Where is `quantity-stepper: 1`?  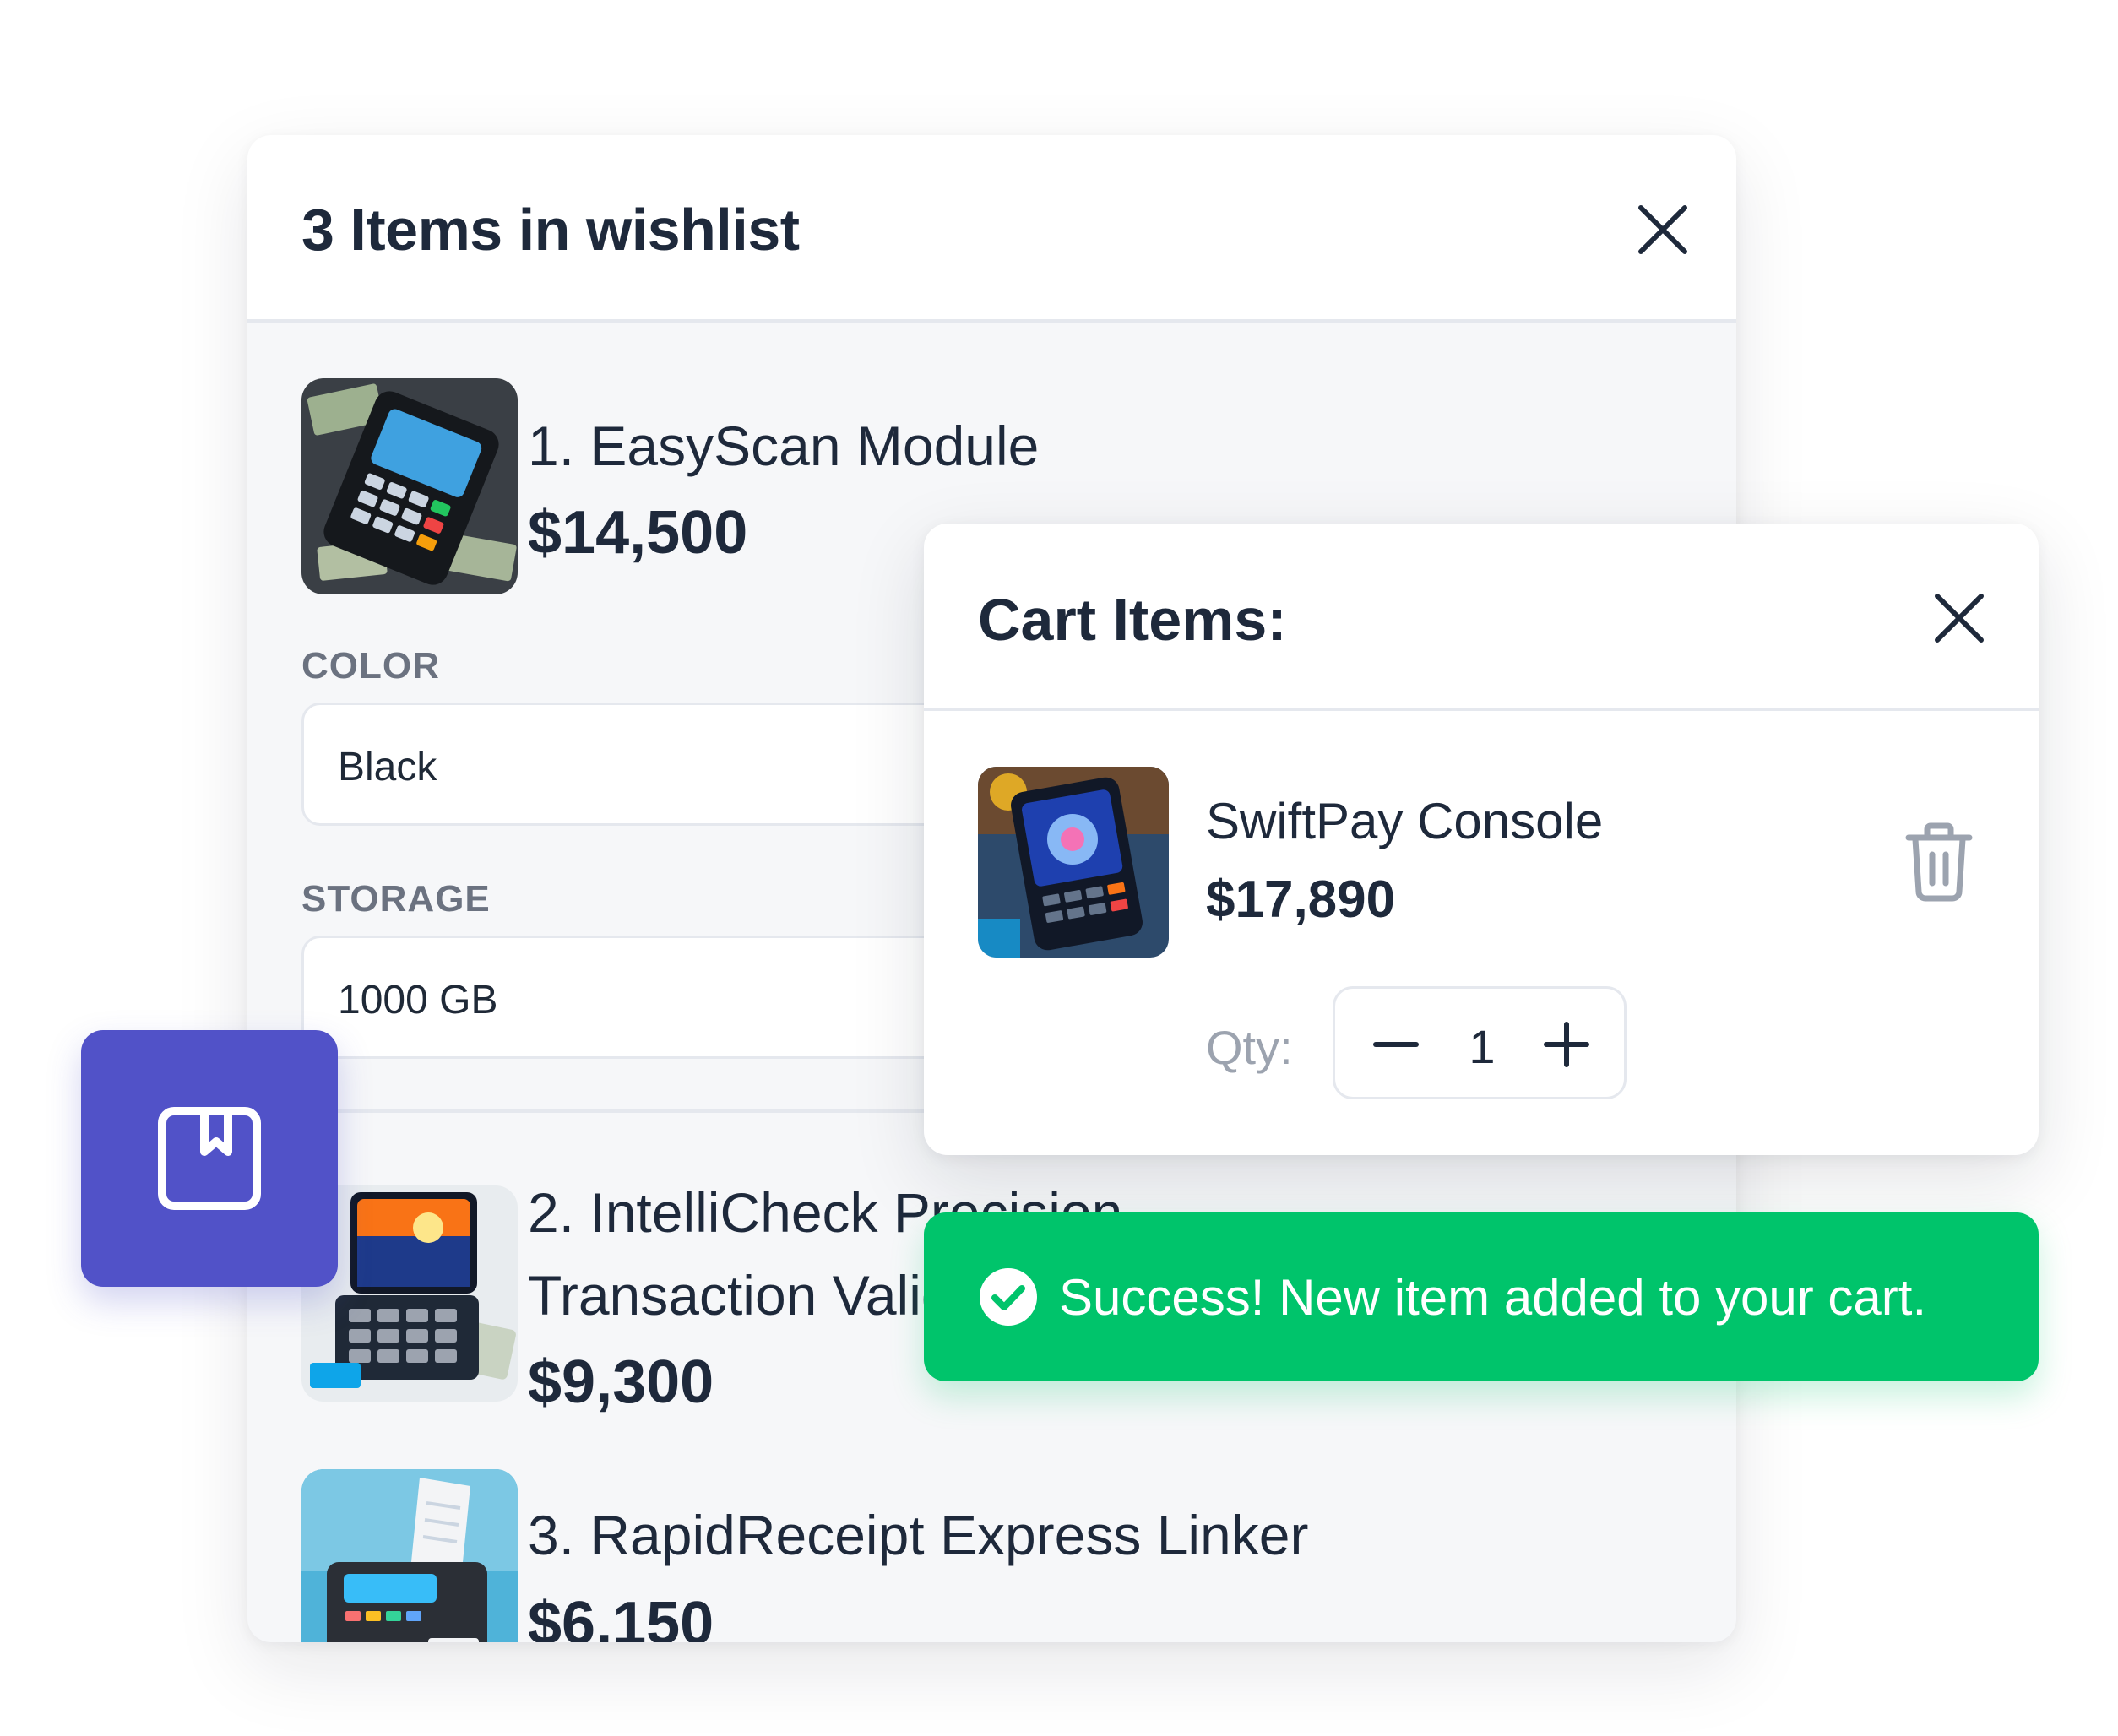
quantity-stepper: 1 is located at coordinates (1480, 1042).